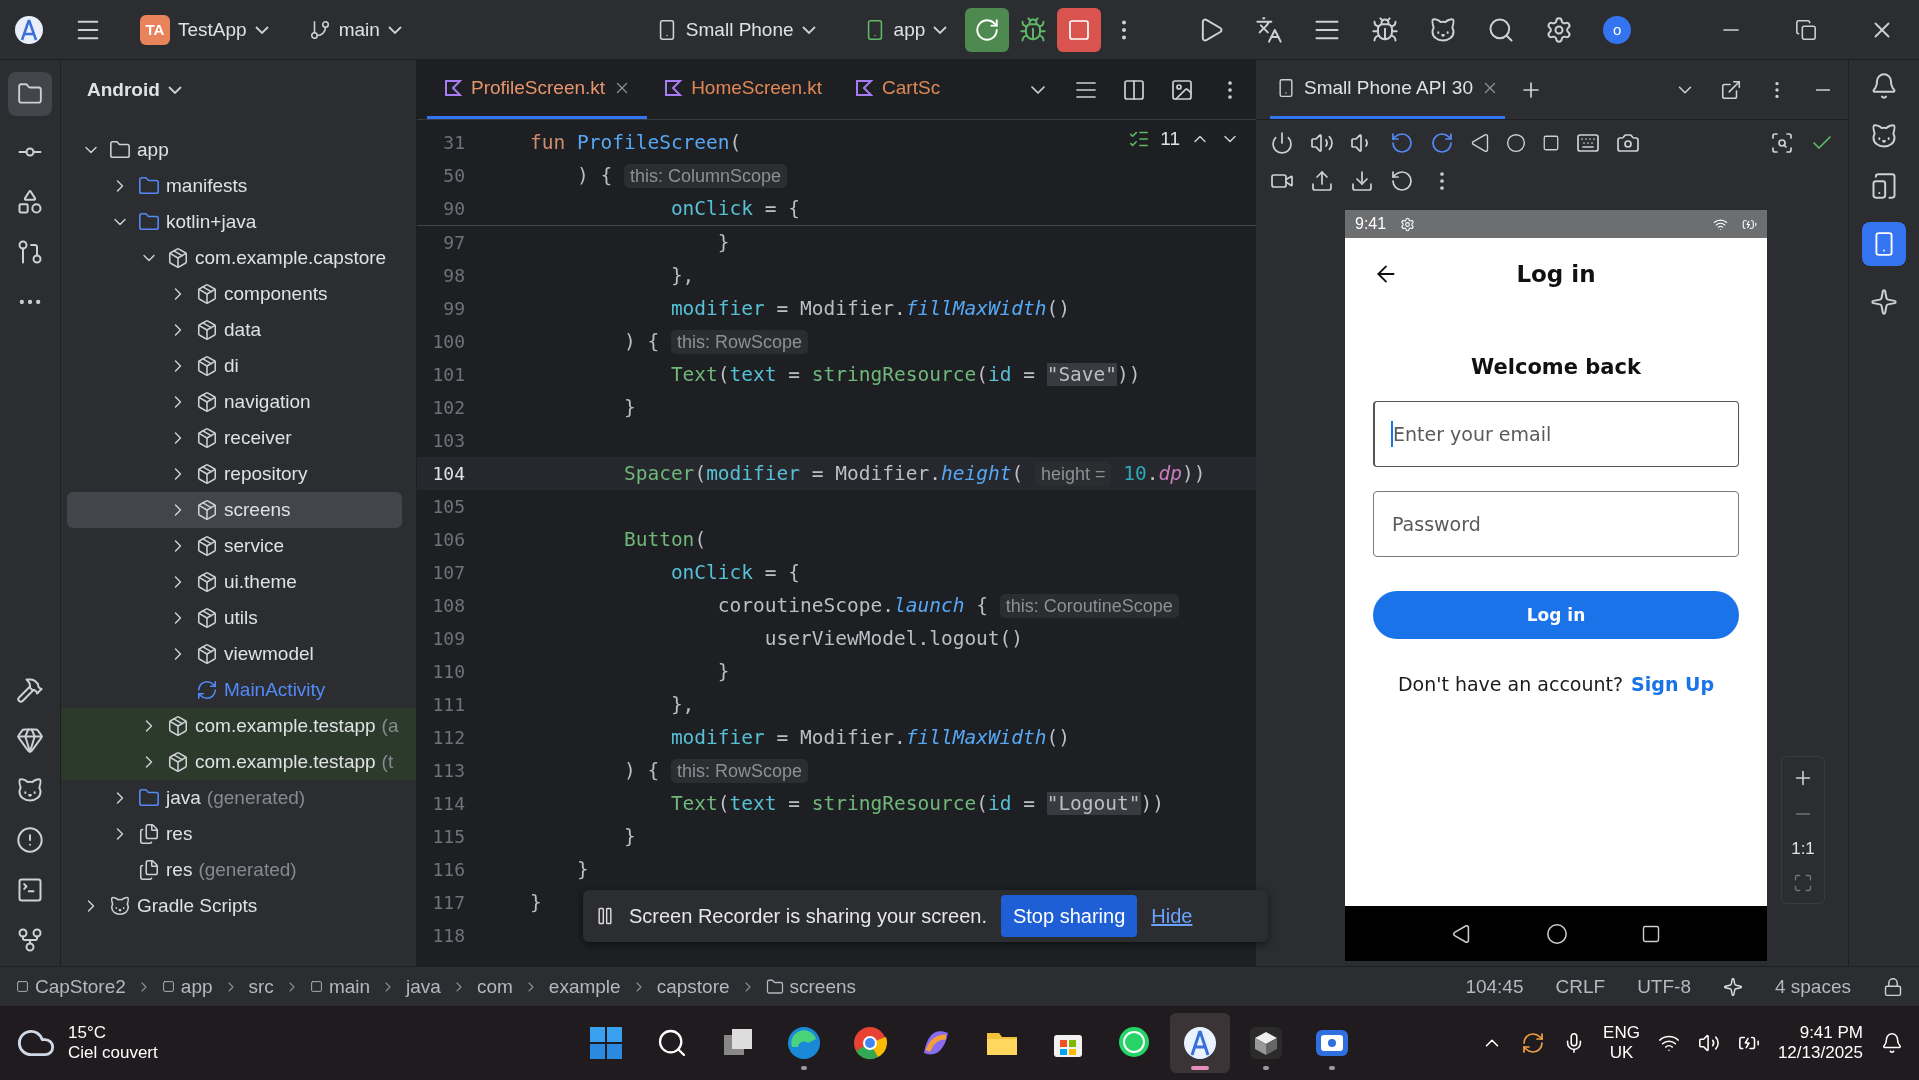 This screenshot has height=1080, width=1919. Describe the element at coordinates (134, 90) in the screenshot. I see `view-dropdown: Android` at that location.